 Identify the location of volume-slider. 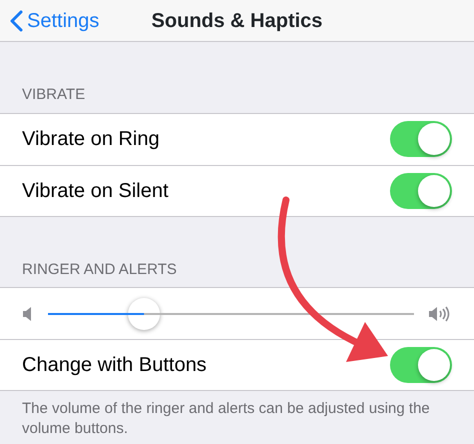
(231, 313).